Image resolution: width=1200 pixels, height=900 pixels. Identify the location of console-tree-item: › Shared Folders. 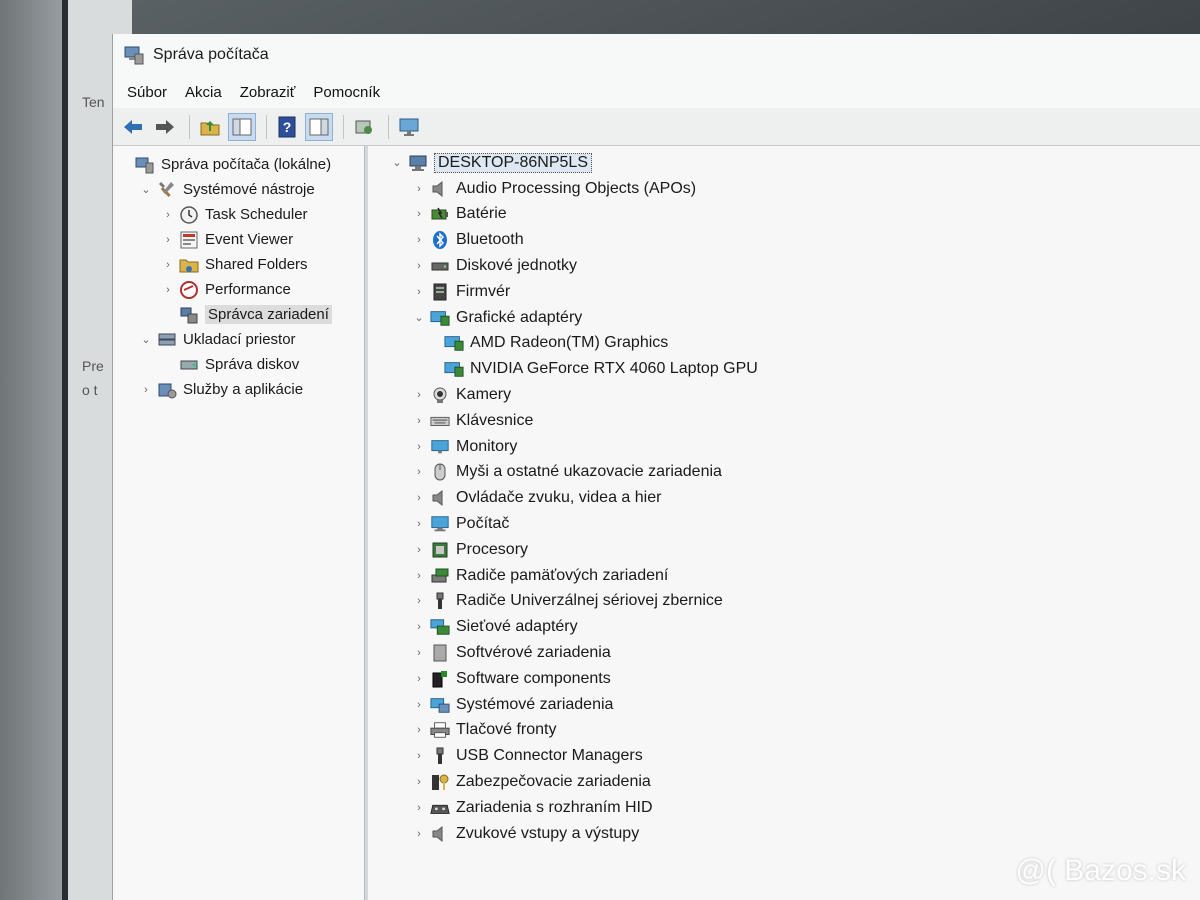
(238, 264).